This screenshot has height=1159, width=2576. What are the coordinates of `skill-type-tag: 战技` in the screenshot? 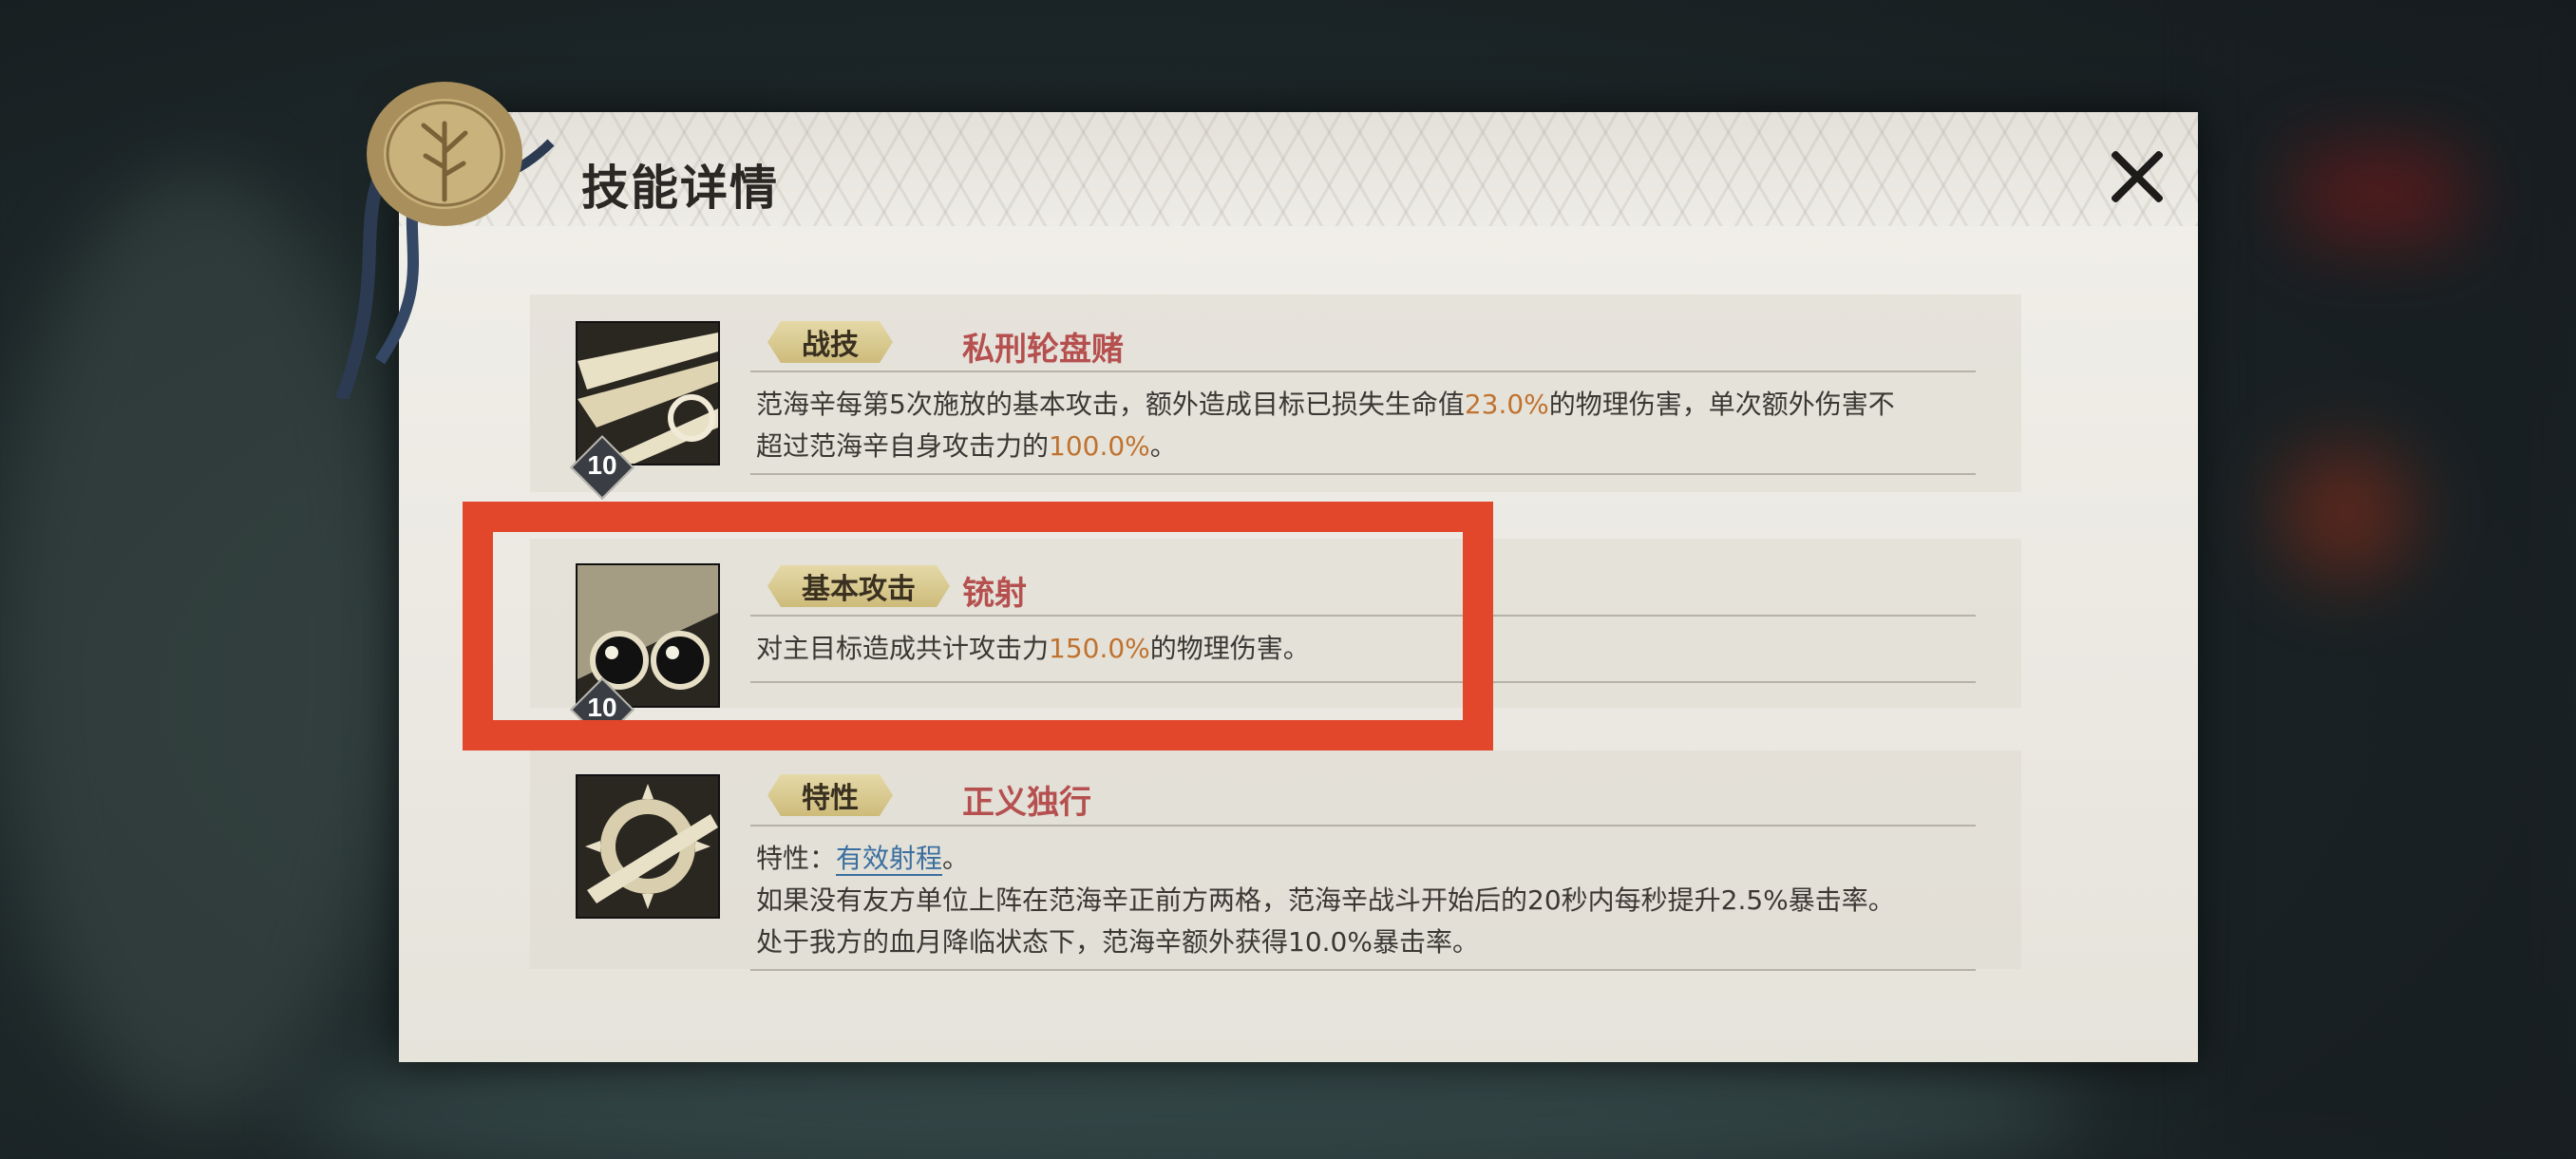 It's located at (830, 342).